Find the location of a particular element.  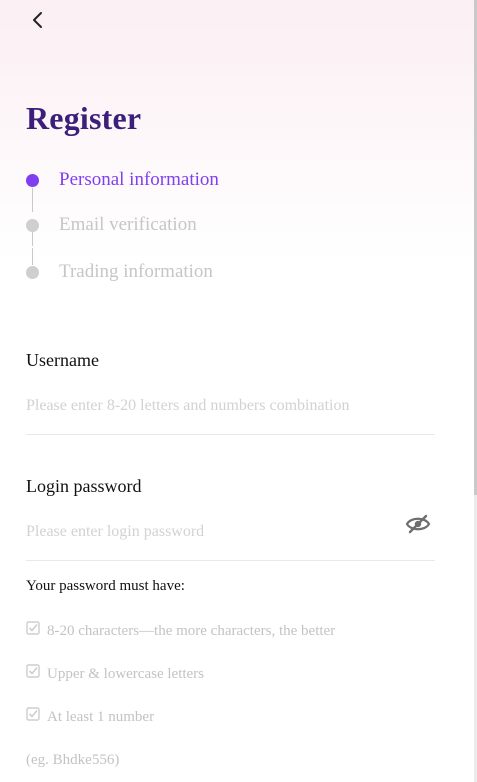

back-button is located at coordinates (38, 20).